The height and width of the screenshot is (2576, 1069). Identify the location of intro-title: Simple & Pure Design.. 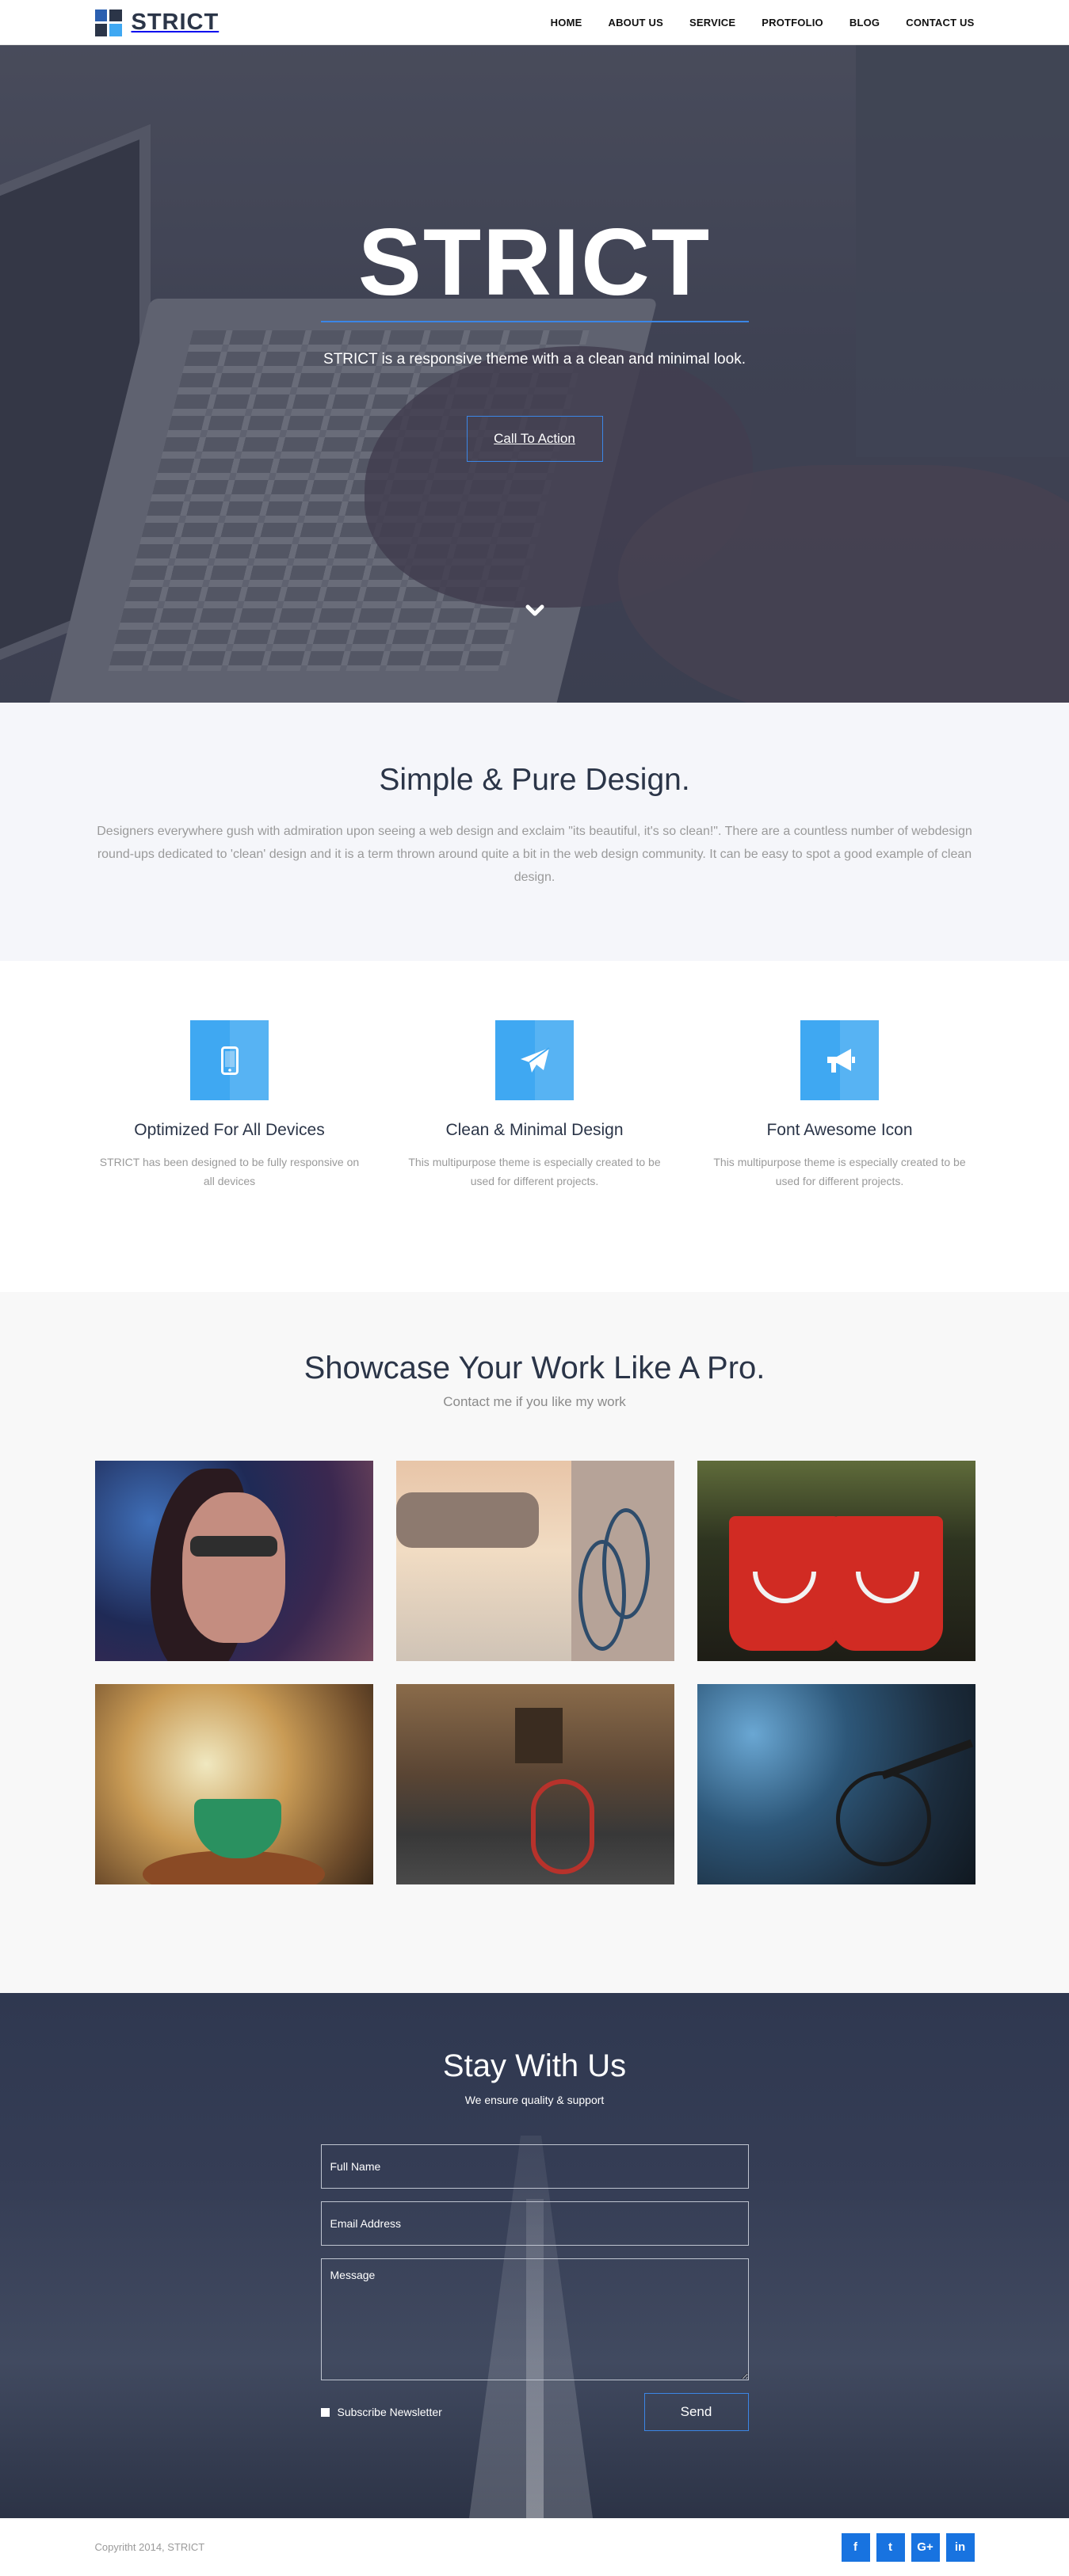
(534, 780).